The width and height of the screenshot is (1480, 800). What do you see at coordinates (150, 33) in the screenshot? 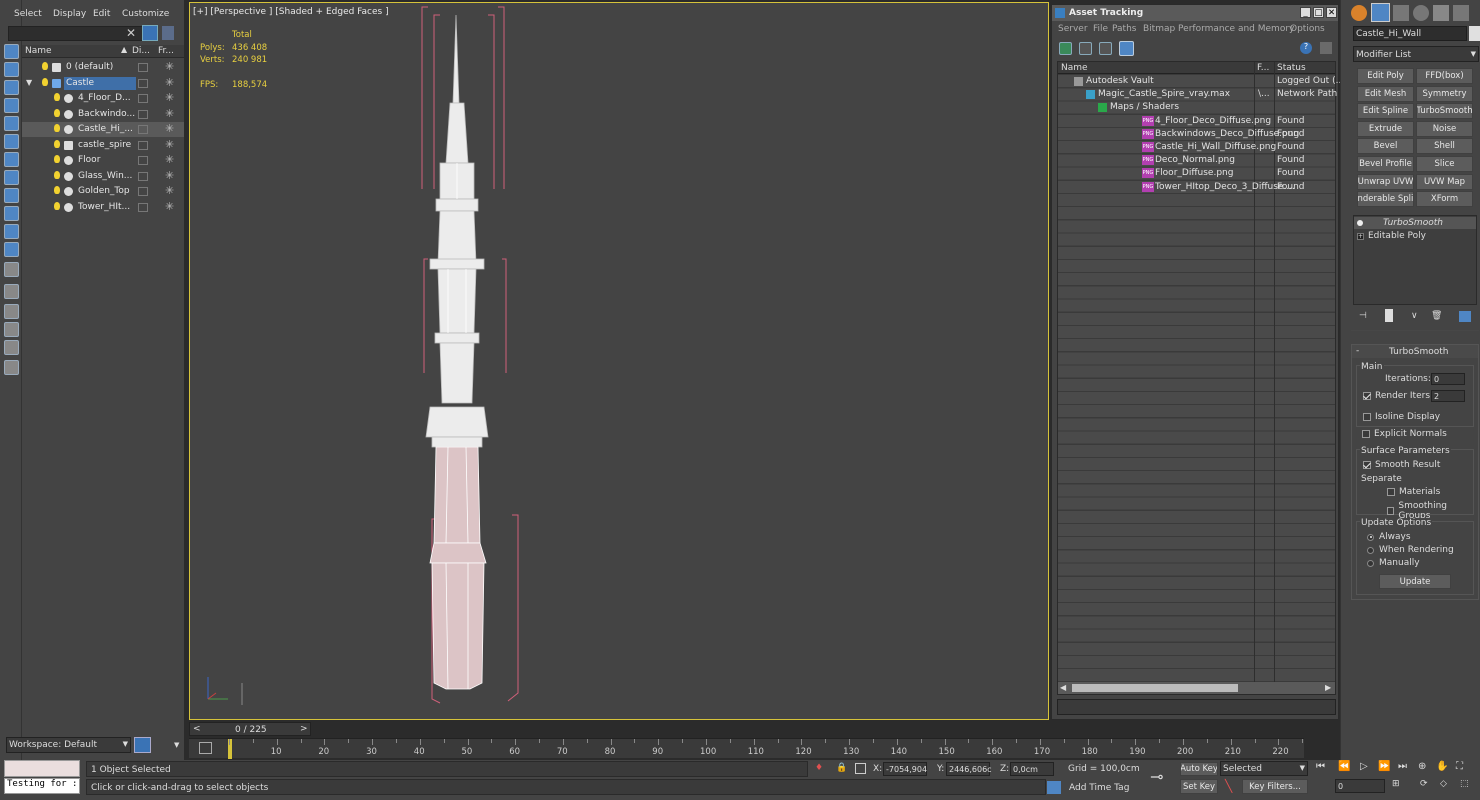
I see `filter-icon` at bounding box center [150, 33].